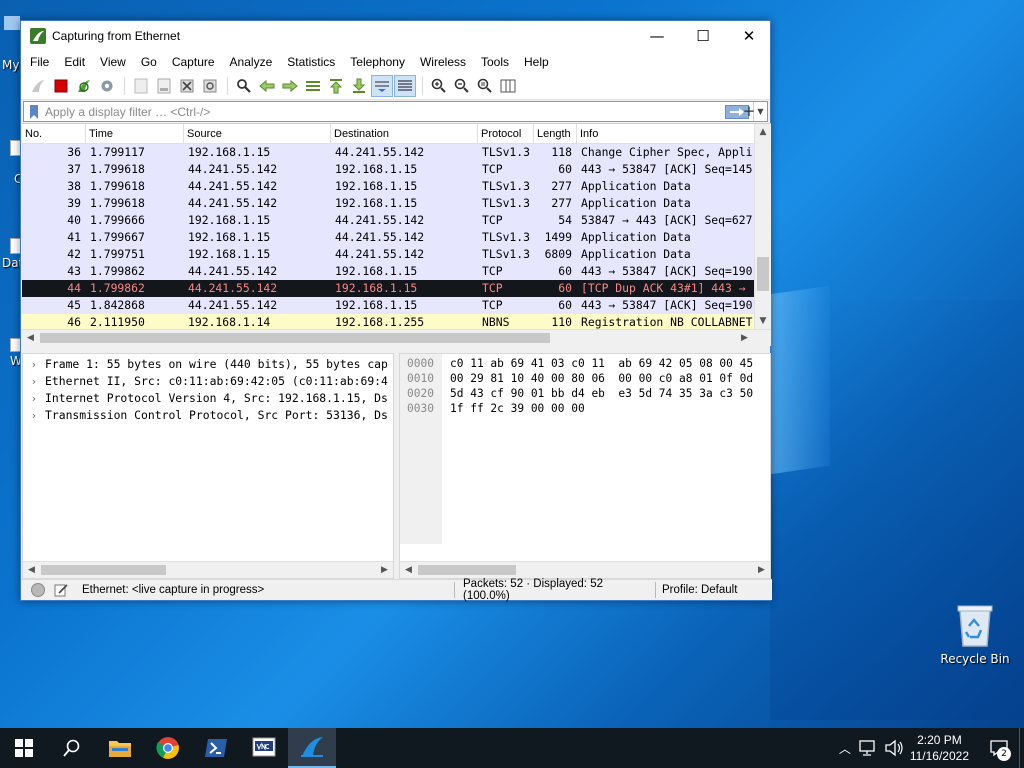 The image size is (1024, 768). What do you see at coordinates (61, 590) in the screenshot?
I see `capture-comment-icon` at bounding box center [61, 590].